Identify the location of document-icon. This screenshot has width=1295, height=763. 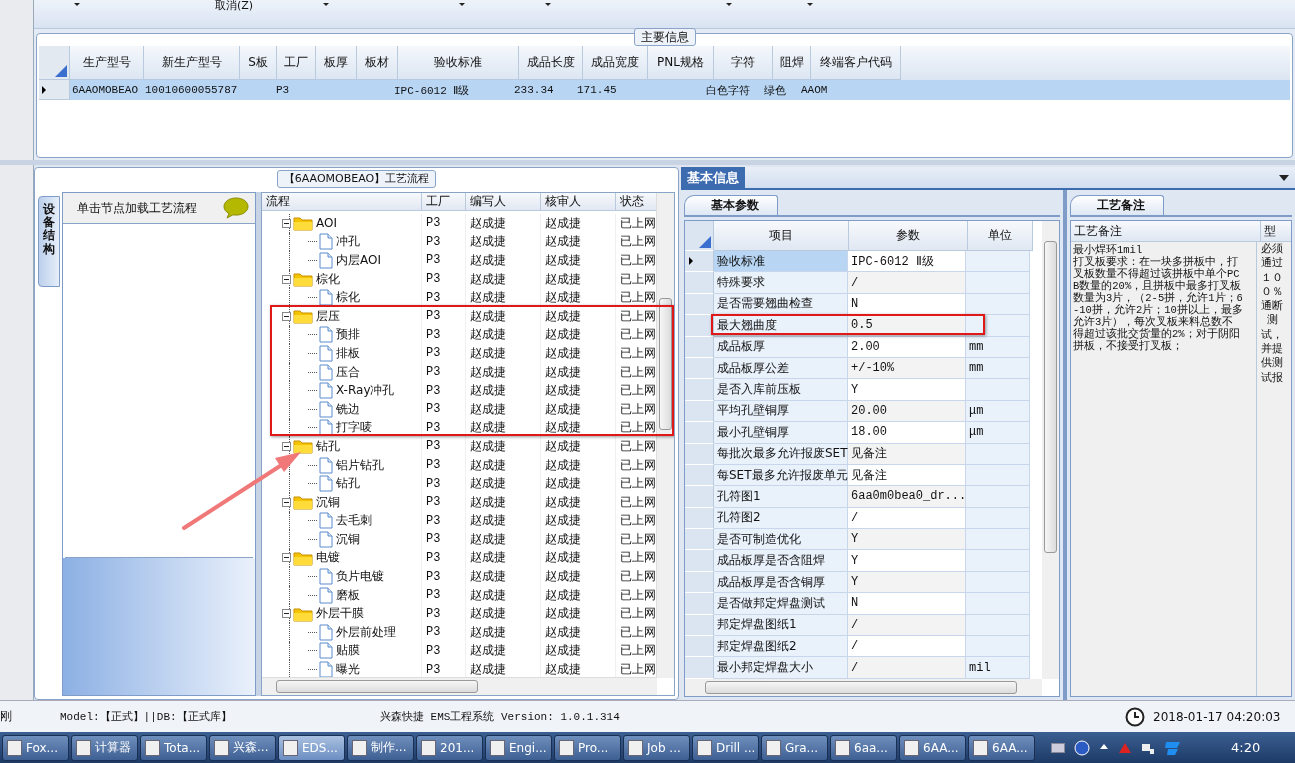
(326, 372).